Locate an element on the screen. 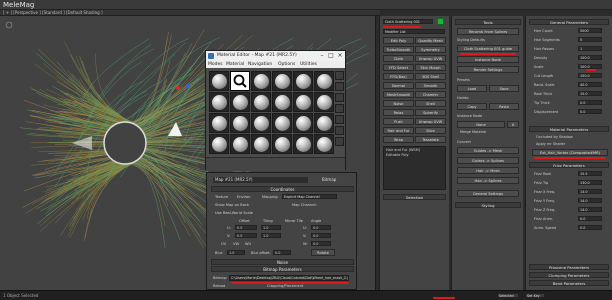  param-spinner: 15.0 is located at coordinates (590, 93).